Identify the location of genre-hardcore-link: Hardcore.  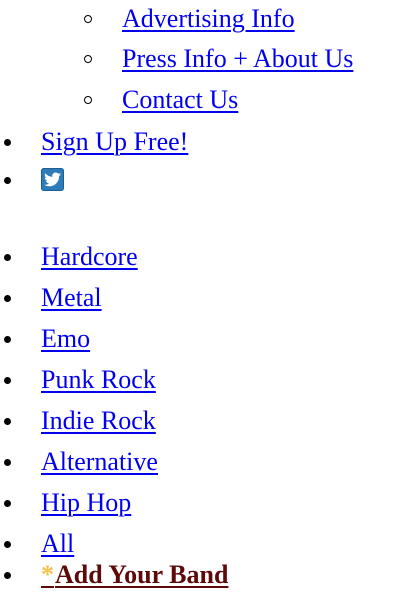
(89, 257).